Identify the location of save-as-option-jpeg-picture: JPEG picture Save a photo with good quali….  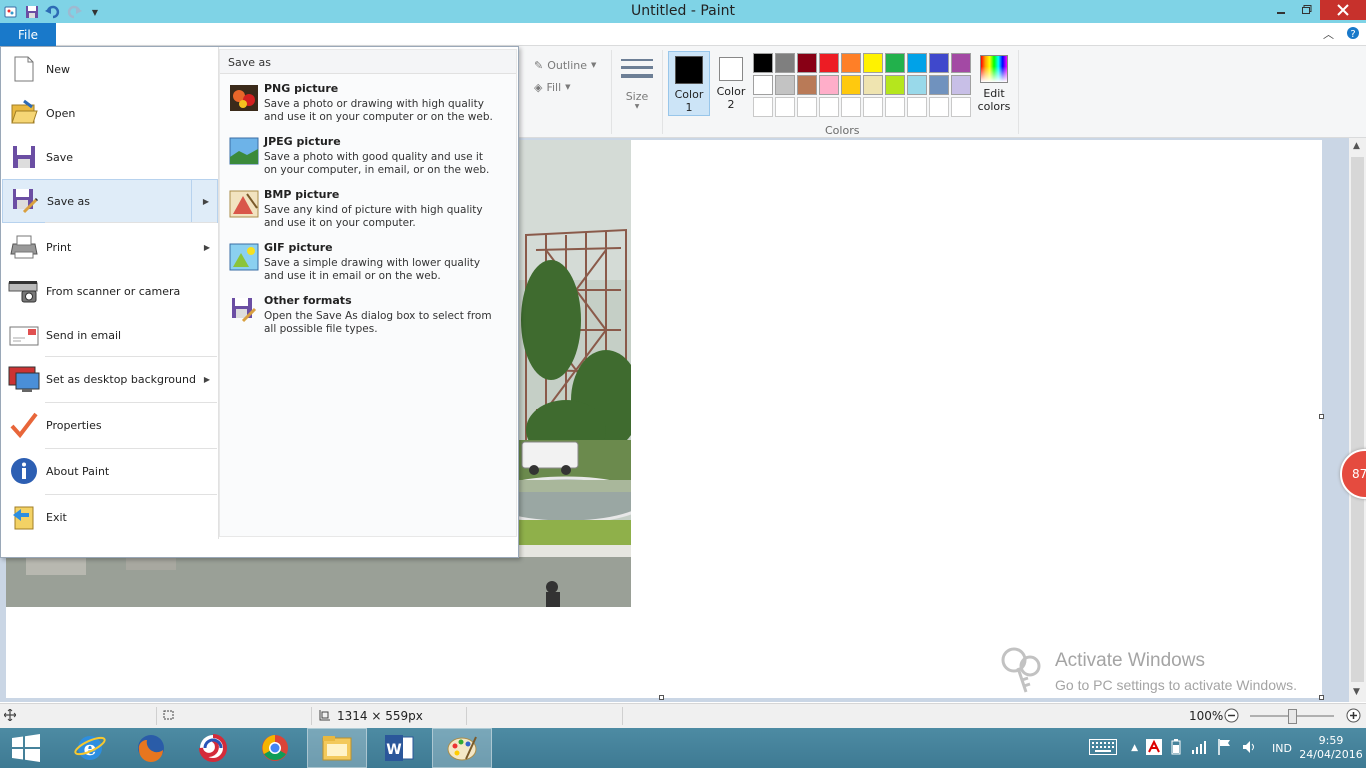
(368, 156).